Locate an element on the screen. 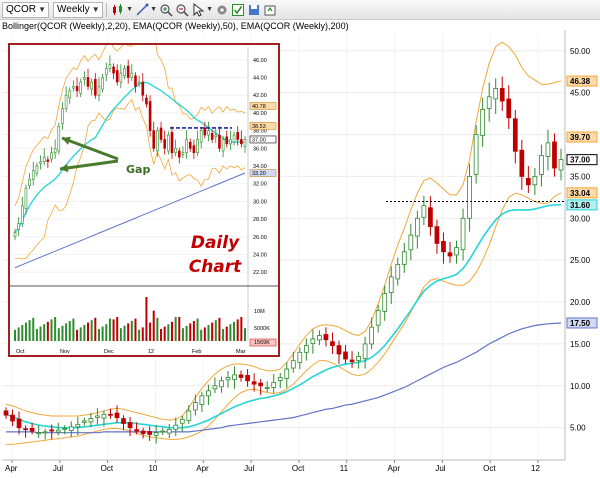 Image resolution: width=600 pixels, height=478 pixels. price-tag-label: 39.70 is located at coordinates (580, 137).